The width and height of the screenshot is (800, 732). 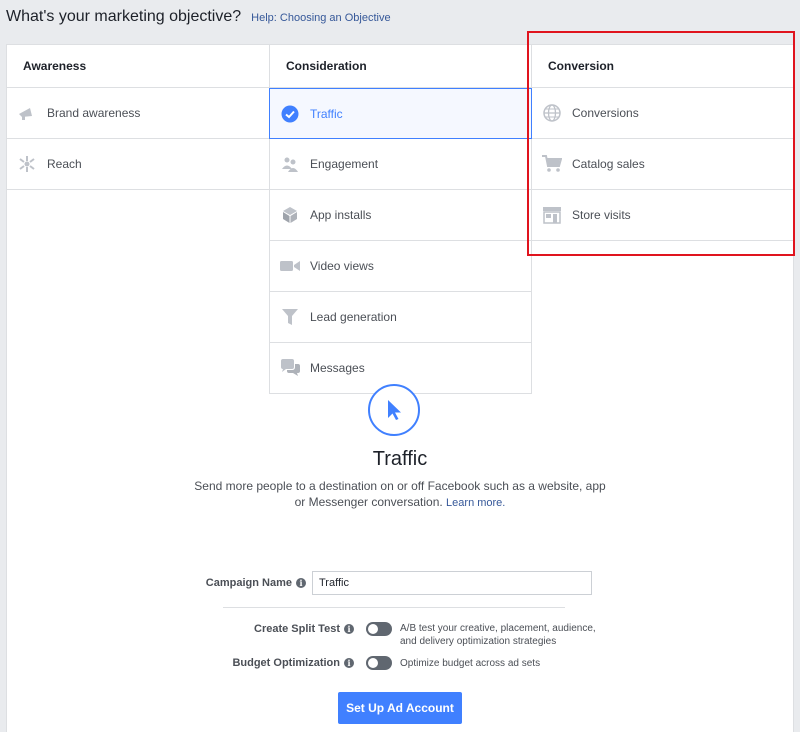 What do you see at coordinates (290, 164) in the screenshot?
I see `people-icon` at bounding box center [290, 164].